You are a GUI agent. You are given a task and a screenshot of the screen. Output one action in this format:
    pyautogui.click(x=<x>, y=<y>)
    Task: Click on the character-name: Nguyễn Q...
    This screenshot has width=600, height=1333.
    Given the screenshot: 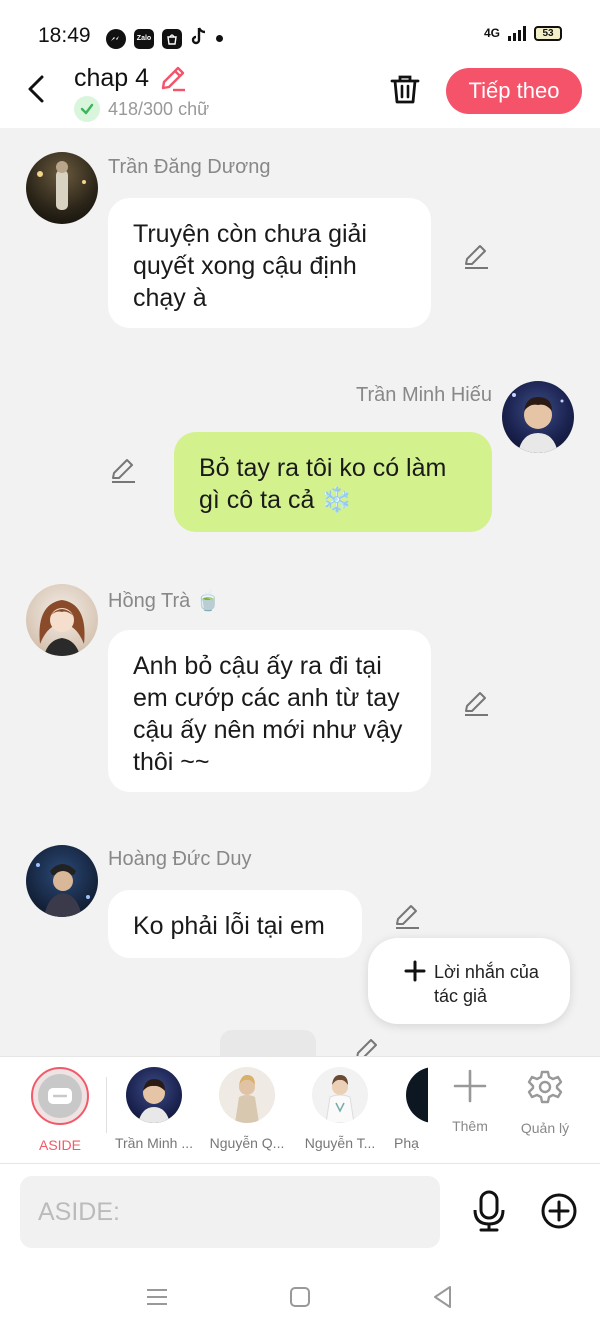 What is the action you would take?
    pyautogui.click(x=247, y=1143)
    